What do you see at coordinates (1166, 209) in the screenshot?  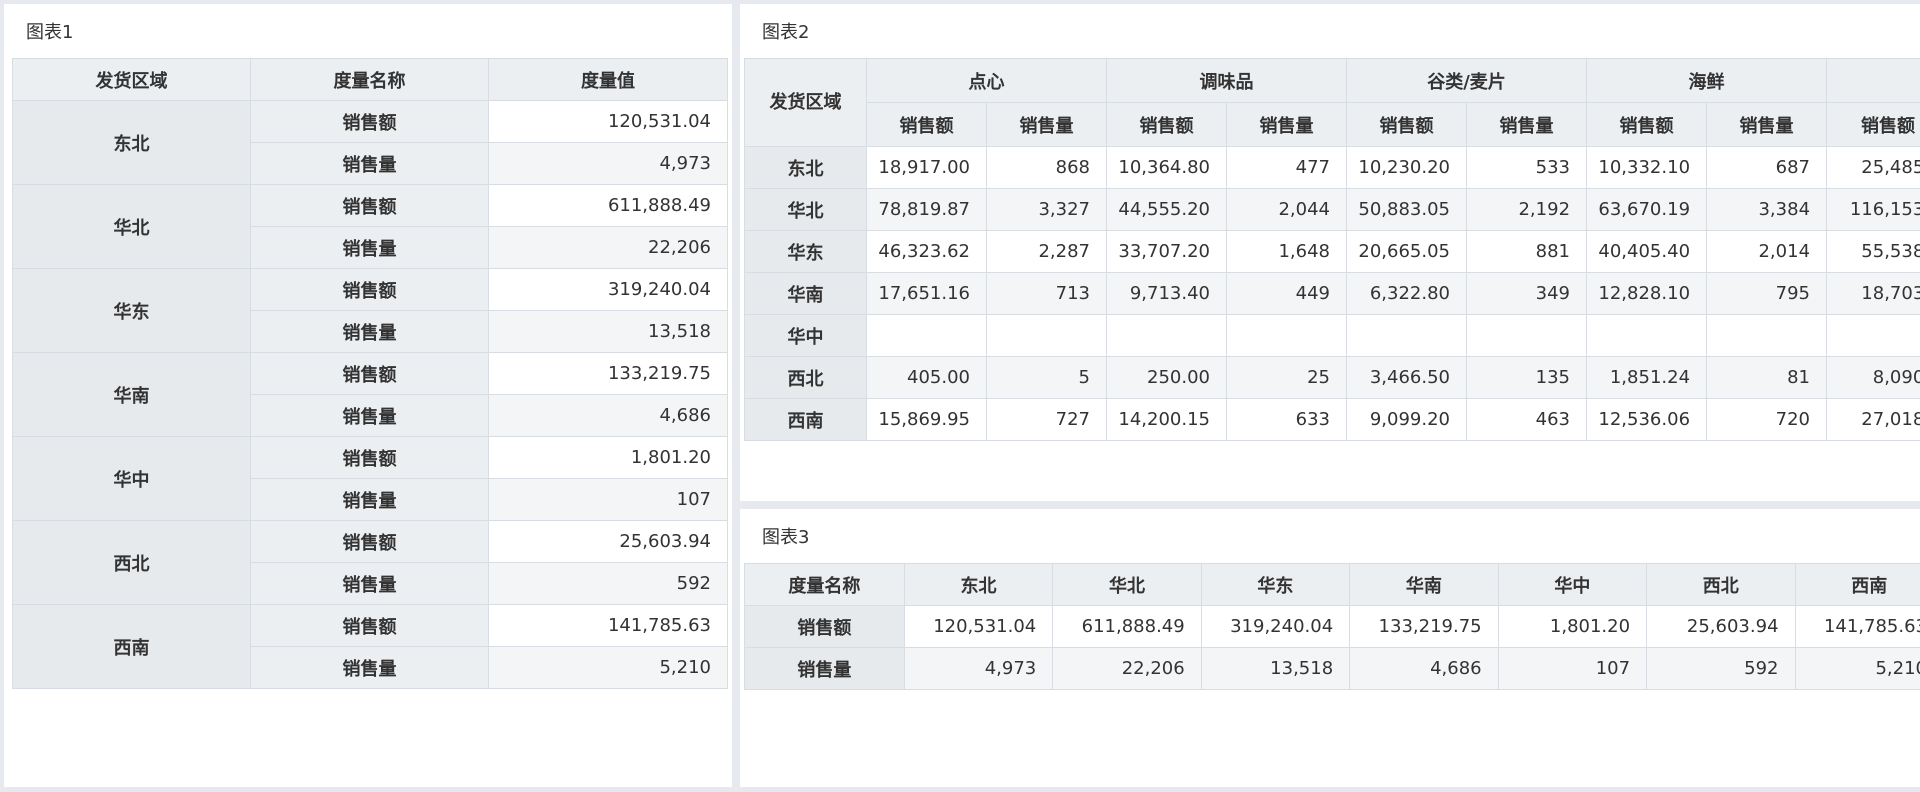 I see `value-cell: 44,555.20` at bounding box center [1166, 209].